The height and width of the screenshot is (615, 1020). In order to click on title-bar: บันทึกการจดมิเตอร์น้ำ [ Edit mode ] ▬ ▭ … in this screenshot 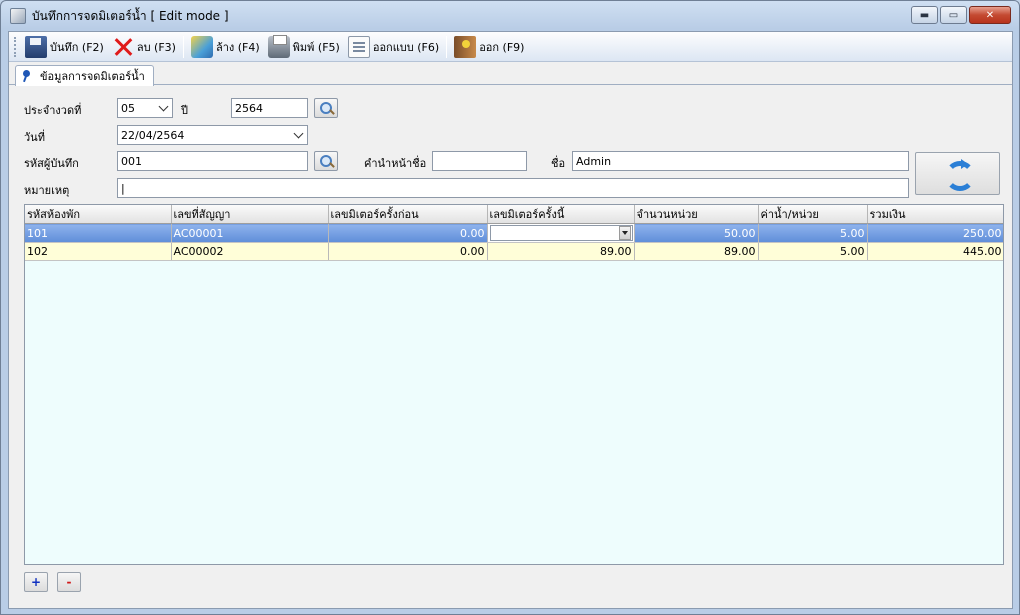, I will do `click(510, 16)`.